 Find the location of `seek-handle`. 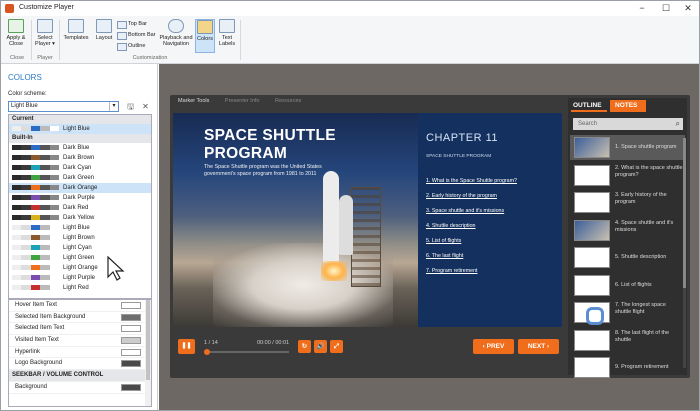

seek-handle is located at coordinates (207, 352).